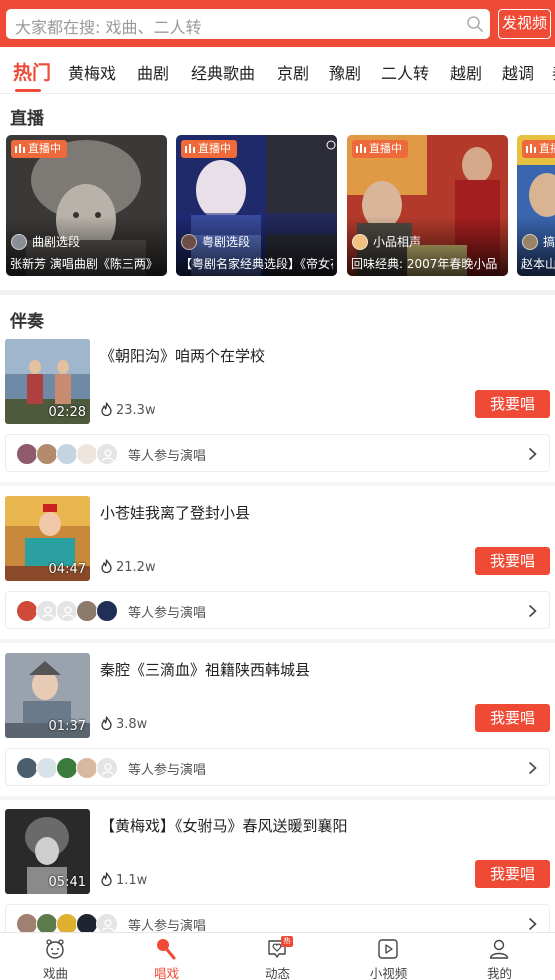 The width and height of the screenshot is (555, 980). Describe the element at coordinates (136, 567) in the screenshot. I see `song-play-count-value: 21.2w` at that location.